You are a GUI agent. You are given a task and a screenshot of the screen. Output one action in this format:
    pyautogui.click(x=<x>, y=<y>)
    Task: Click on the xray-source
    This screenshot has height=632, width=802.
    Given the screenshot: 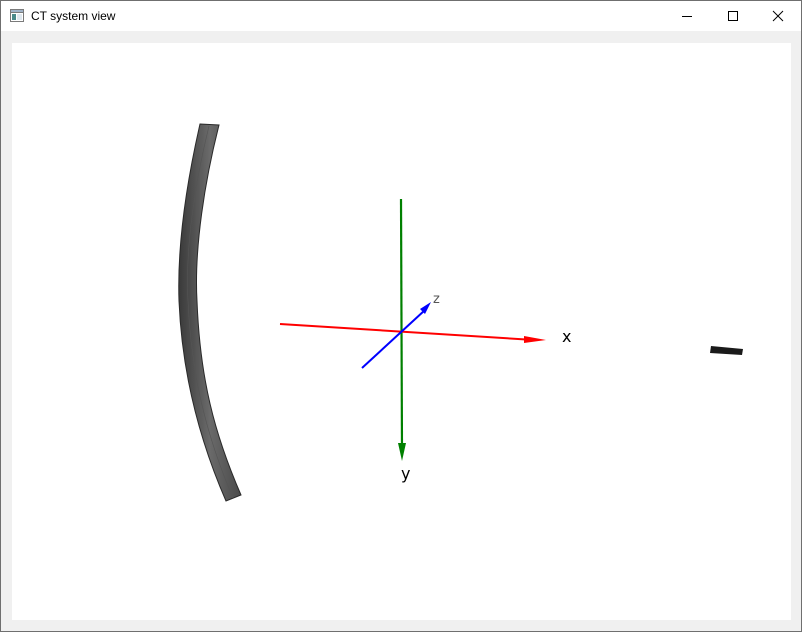 What is the action you would take?
    pyautogui.click(x=726, y=350)
    